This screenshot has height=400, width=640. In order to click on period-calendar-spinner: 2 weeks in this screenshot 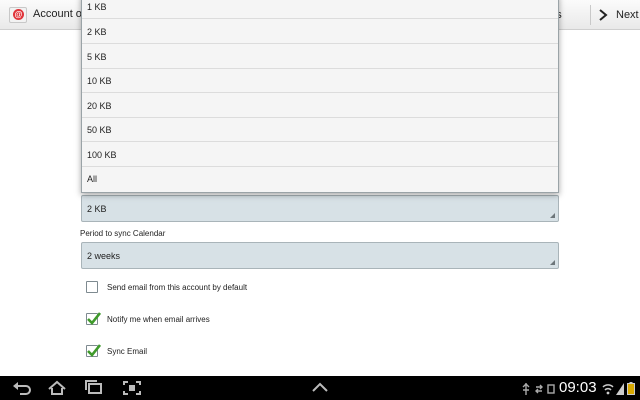, I will do `click(320, 255)`.